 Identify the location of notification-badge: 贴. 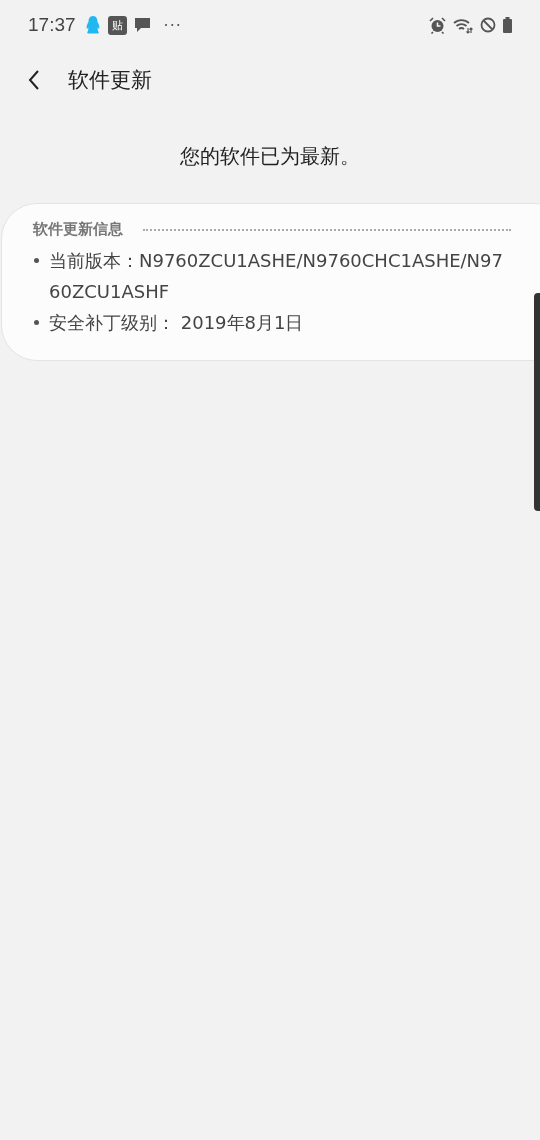
(117, 25).